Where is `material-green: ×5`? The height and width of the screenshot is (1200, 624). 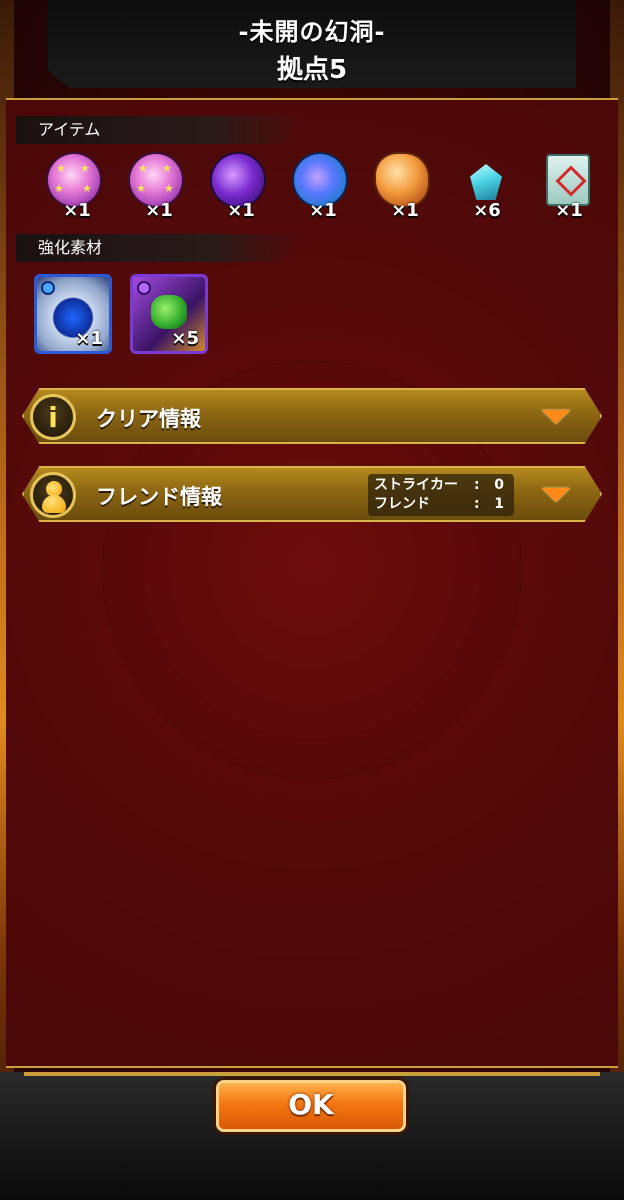 material-green: ×5 is located at coordinates (169, 314).